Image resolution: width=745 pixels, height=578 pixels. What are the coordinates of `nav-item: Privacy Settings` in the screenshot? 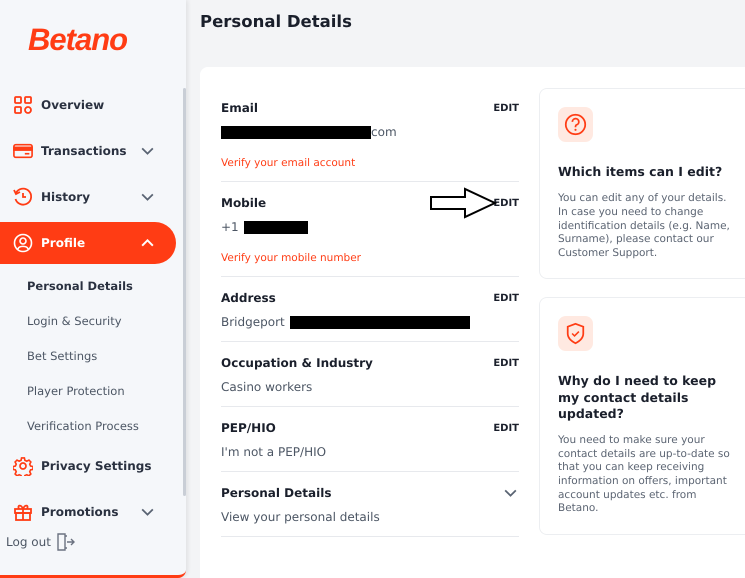 It's located at (88, 466).